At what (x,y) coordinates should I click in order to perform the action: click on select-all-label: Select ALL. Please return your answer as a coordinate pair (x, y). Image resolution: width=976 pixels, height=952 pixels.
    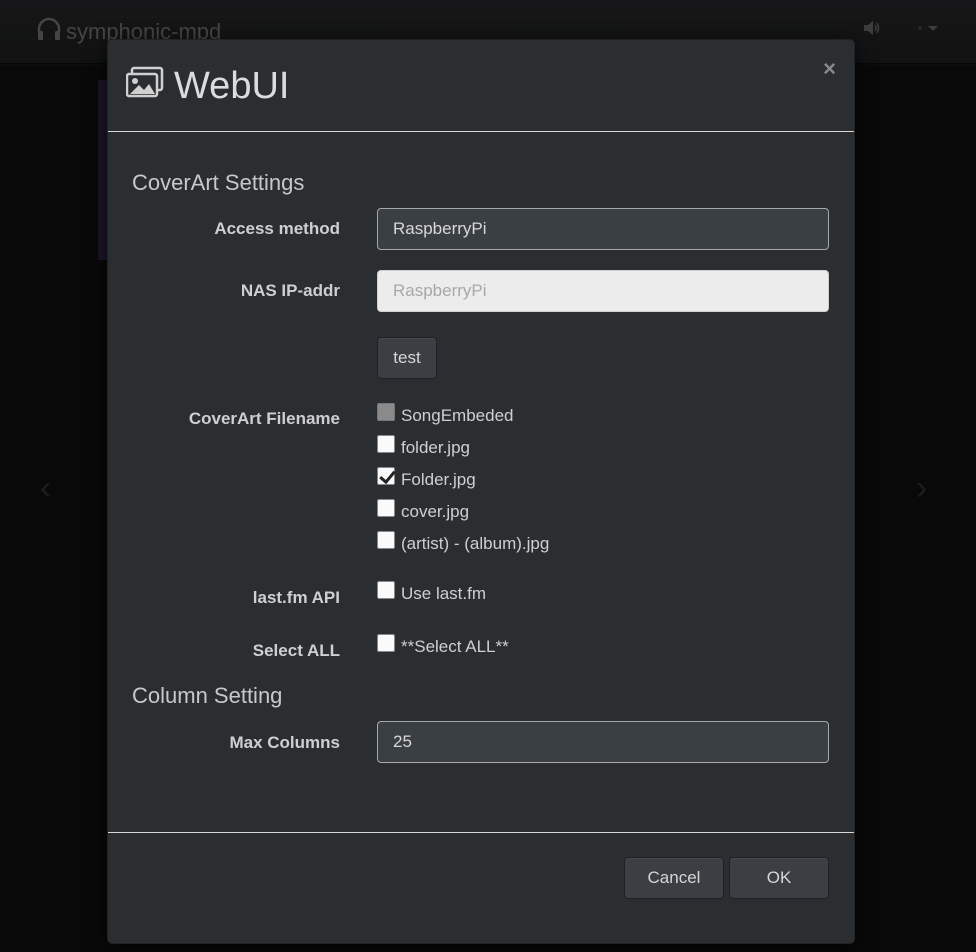
    Looking at the image, I should click on (296, 650).